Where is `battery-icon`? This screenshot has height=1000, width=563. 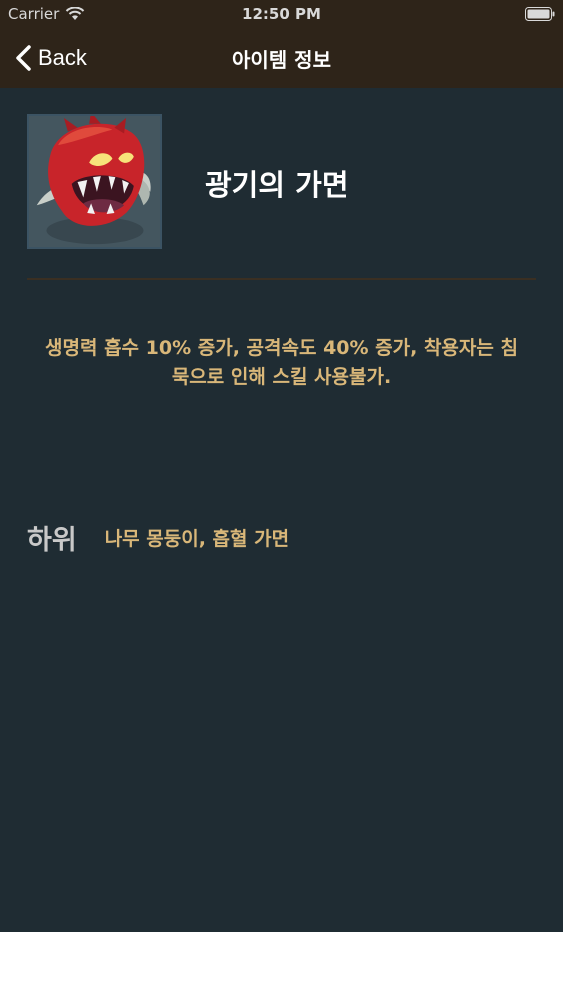
battery-icon is located at coordinates (540, 14).